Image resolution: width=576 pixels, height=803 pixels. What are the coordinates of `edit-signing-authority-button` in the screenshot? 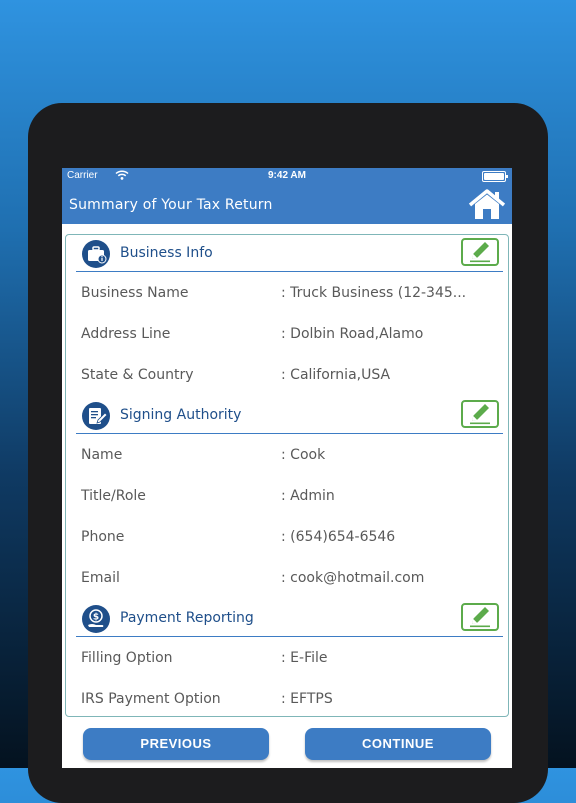 It's located at (480, 414).